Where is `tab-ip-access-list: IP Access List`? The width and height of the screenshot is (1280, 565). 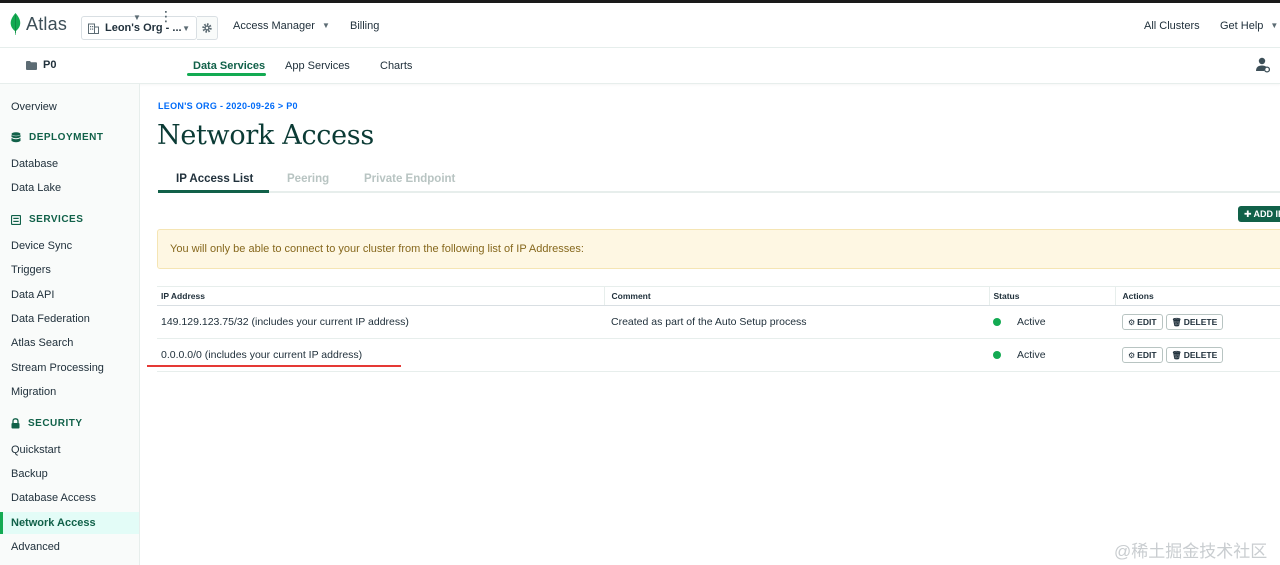 tab-ip-access-list: IP Access List is located at coordinates (214, 179).